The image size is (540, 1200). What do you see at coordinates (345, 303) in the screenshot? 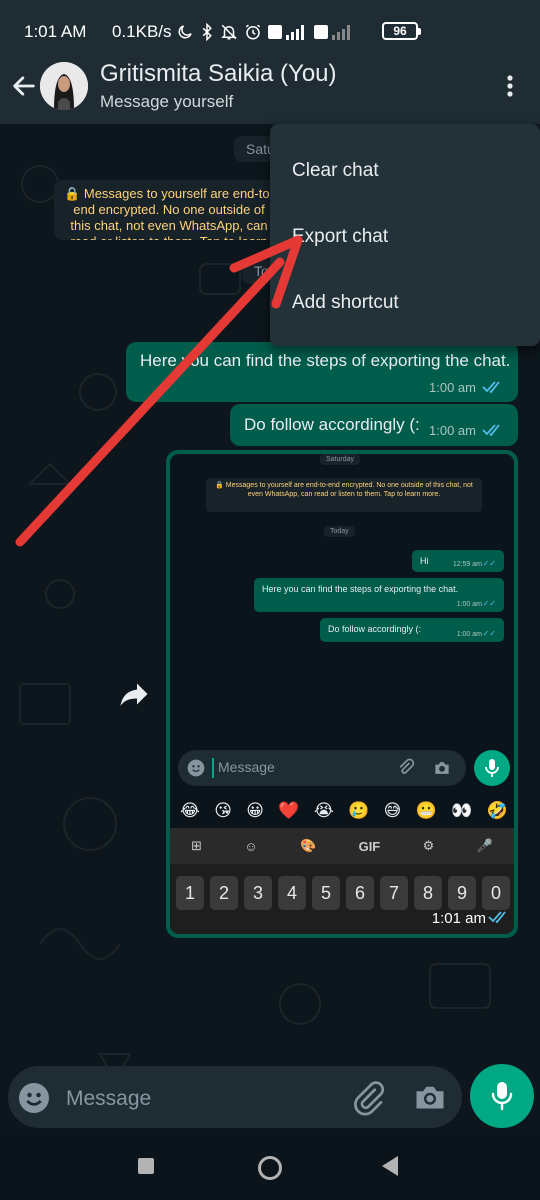
I see `menu-item-add-shortcut: Add shortcut` at bounding box center [345, 303].